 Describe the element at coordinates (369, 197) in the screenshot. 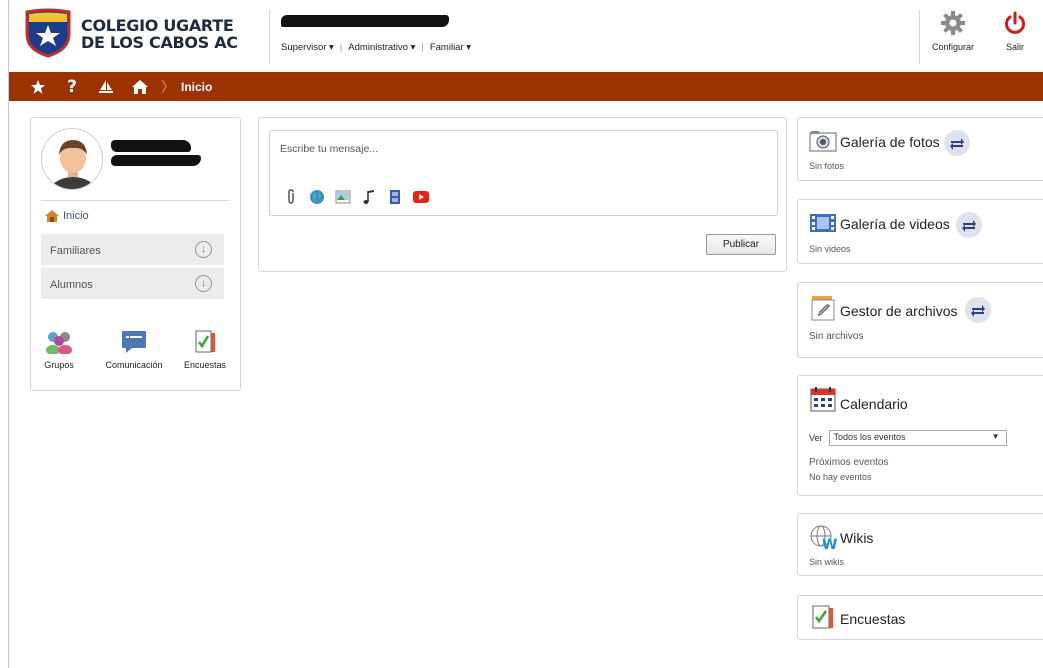

I see `music-icon` at that location.